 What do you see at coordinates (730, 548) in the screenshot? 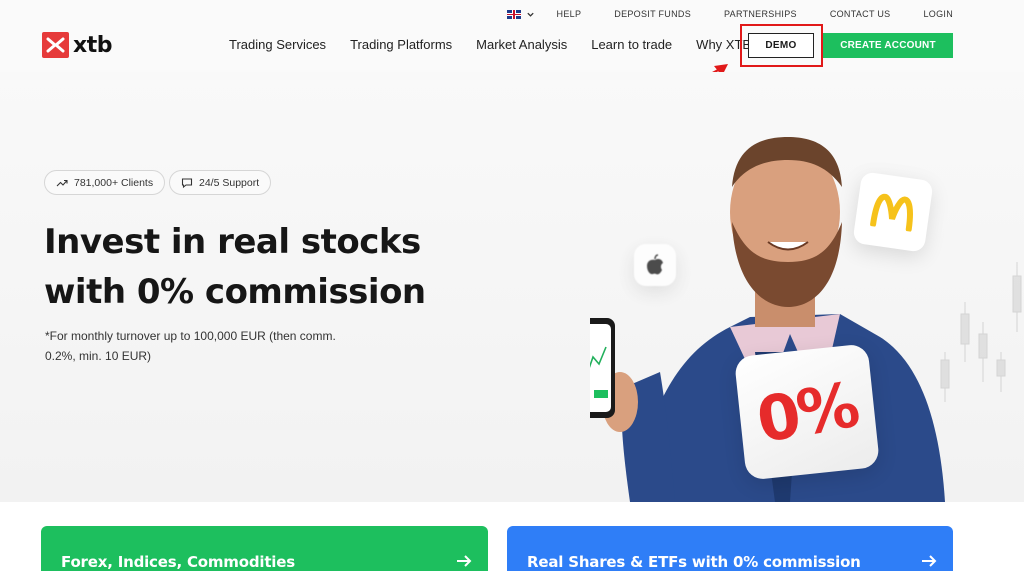
I see `real-shares-etfs-card: Real Shares & ETFs with 0% commission` at bounding box center [730, 548].